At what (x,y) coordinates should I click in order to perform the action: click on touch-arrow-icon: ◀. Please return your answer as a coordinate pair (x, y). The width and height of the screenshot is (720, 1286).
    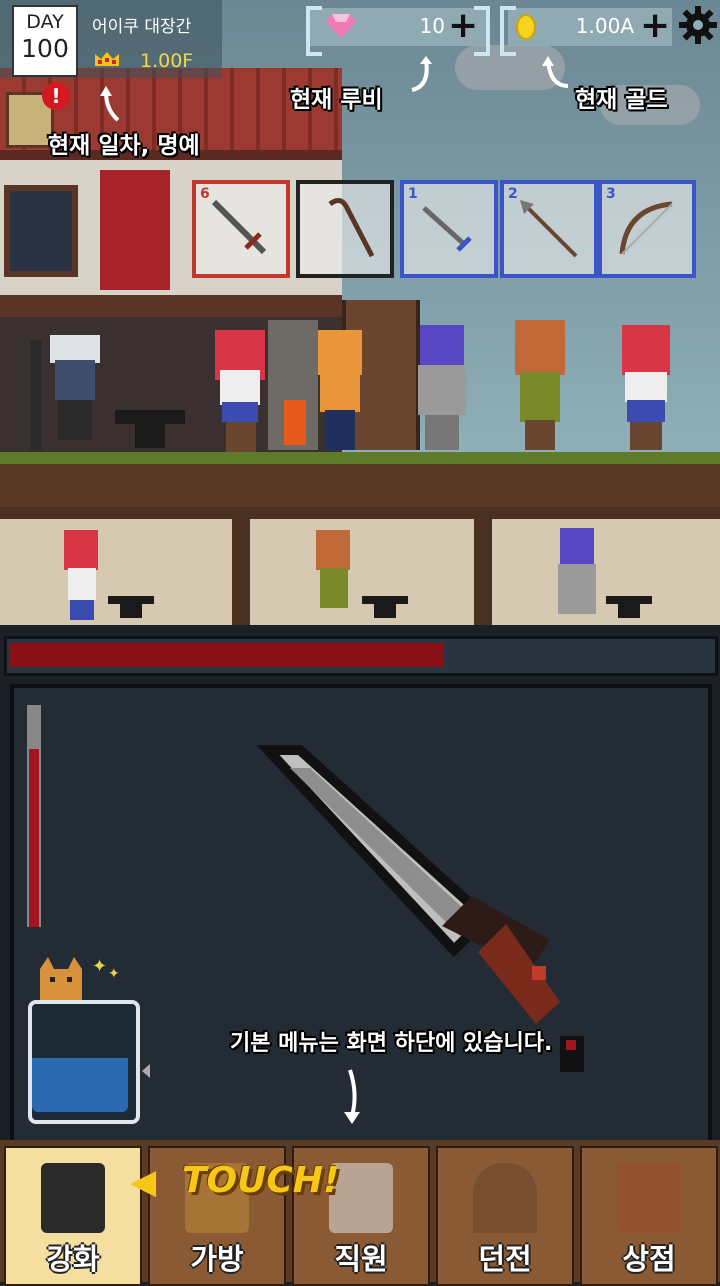
    Looking at the image, I should click on (143, 1182).